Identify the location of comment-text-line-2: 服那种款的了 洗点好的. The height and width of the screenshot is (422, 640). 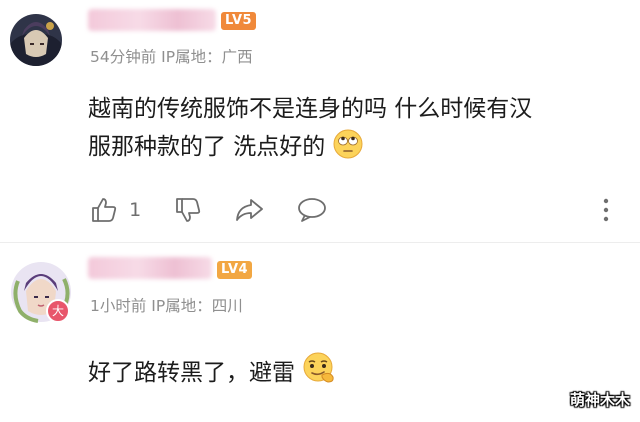
(310, 149).